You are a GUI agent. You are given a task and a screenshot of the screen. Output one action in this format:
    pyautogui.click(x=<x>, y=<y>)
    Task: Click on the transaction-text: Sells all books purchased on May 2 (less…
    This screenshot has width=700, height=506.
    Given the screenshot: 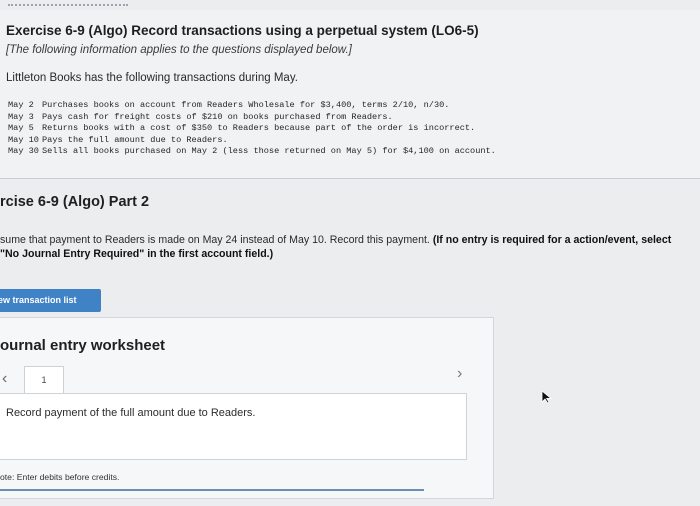 What is the action you would take?
    pyautogui.click(x=269, y=151)
    